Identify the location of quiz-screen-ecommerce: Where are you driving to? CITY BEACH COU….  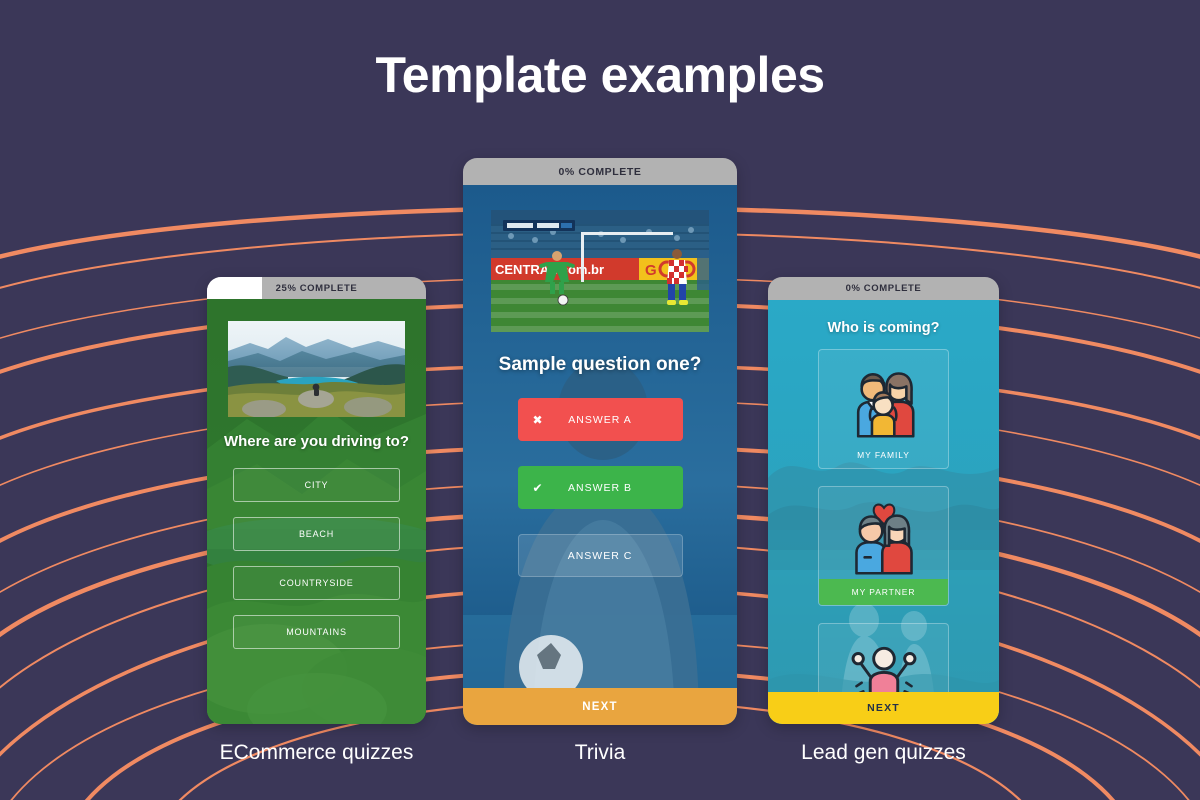
(316, 511).